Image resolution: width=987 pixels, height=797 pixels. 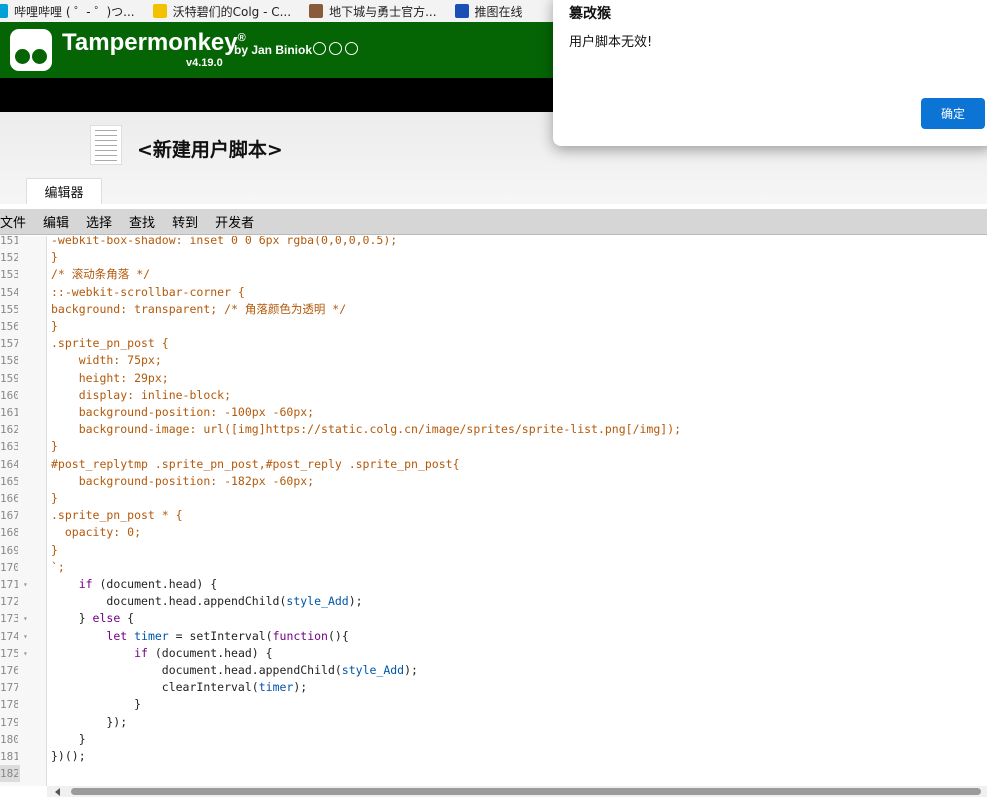 I want to click on code-token: );, so click(x=355, y=601).